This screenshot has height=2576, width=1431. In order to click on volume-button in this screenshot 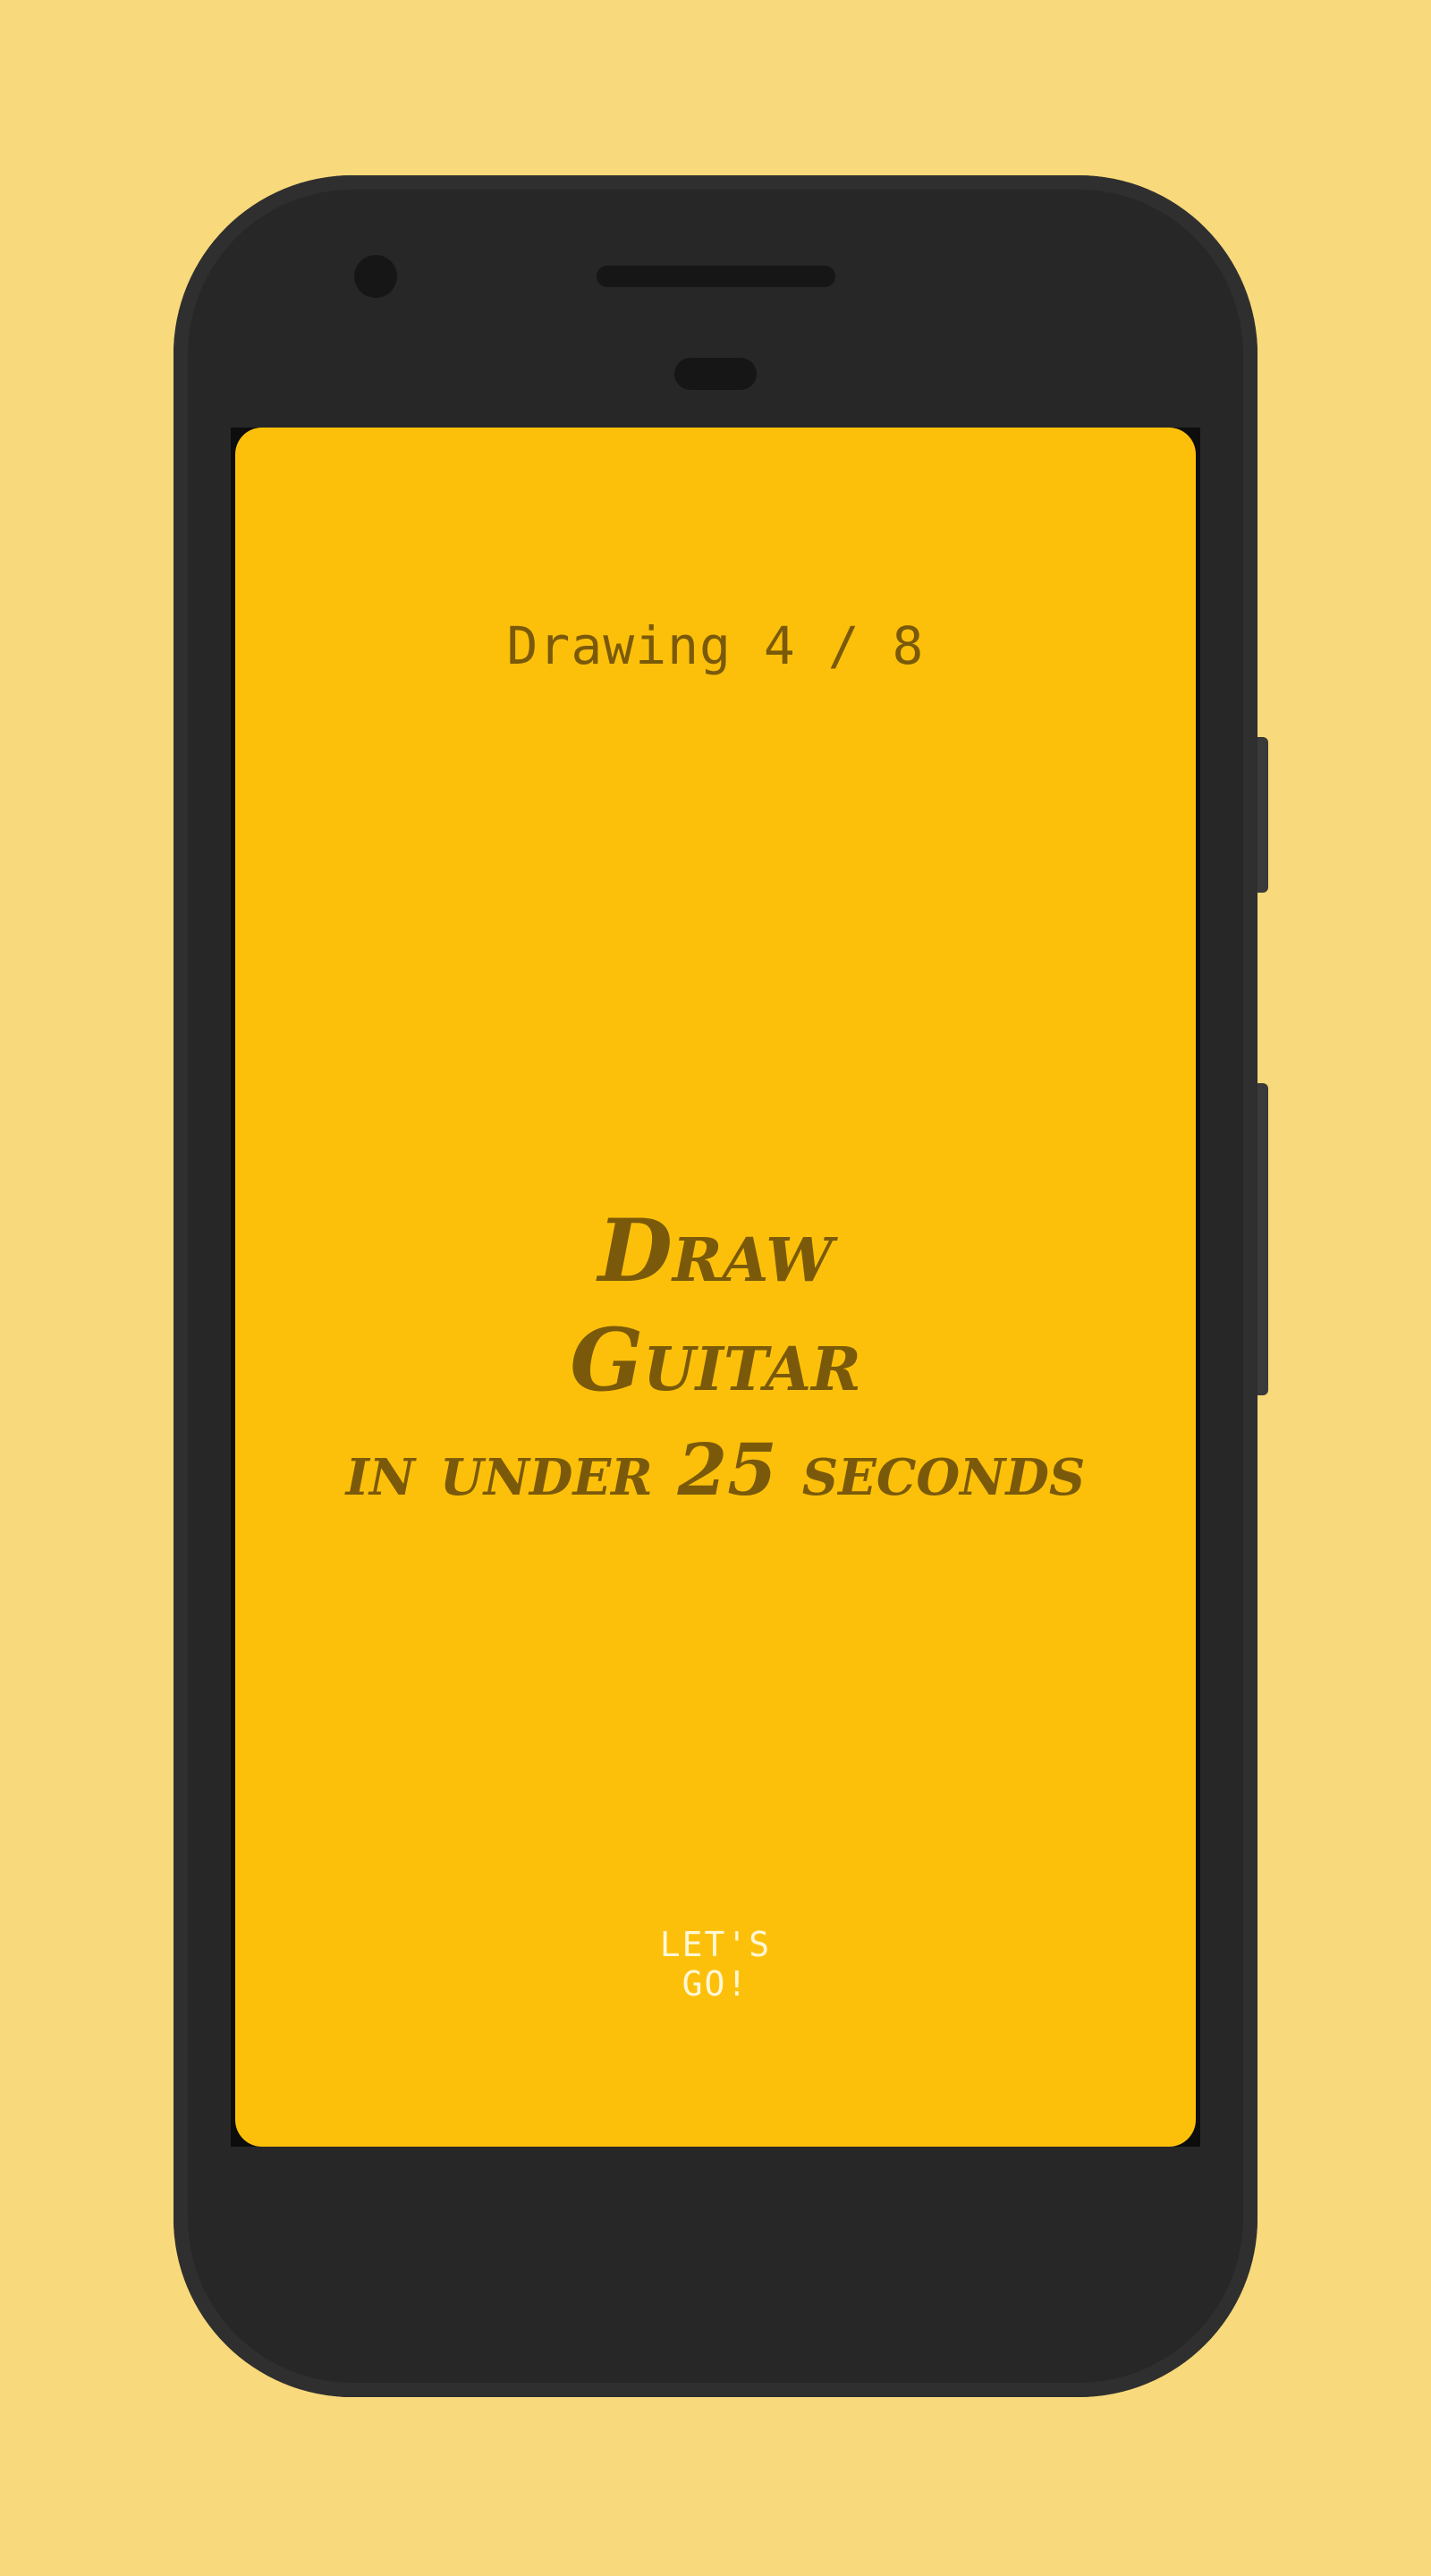, I will do `click(1263, 1239)`.